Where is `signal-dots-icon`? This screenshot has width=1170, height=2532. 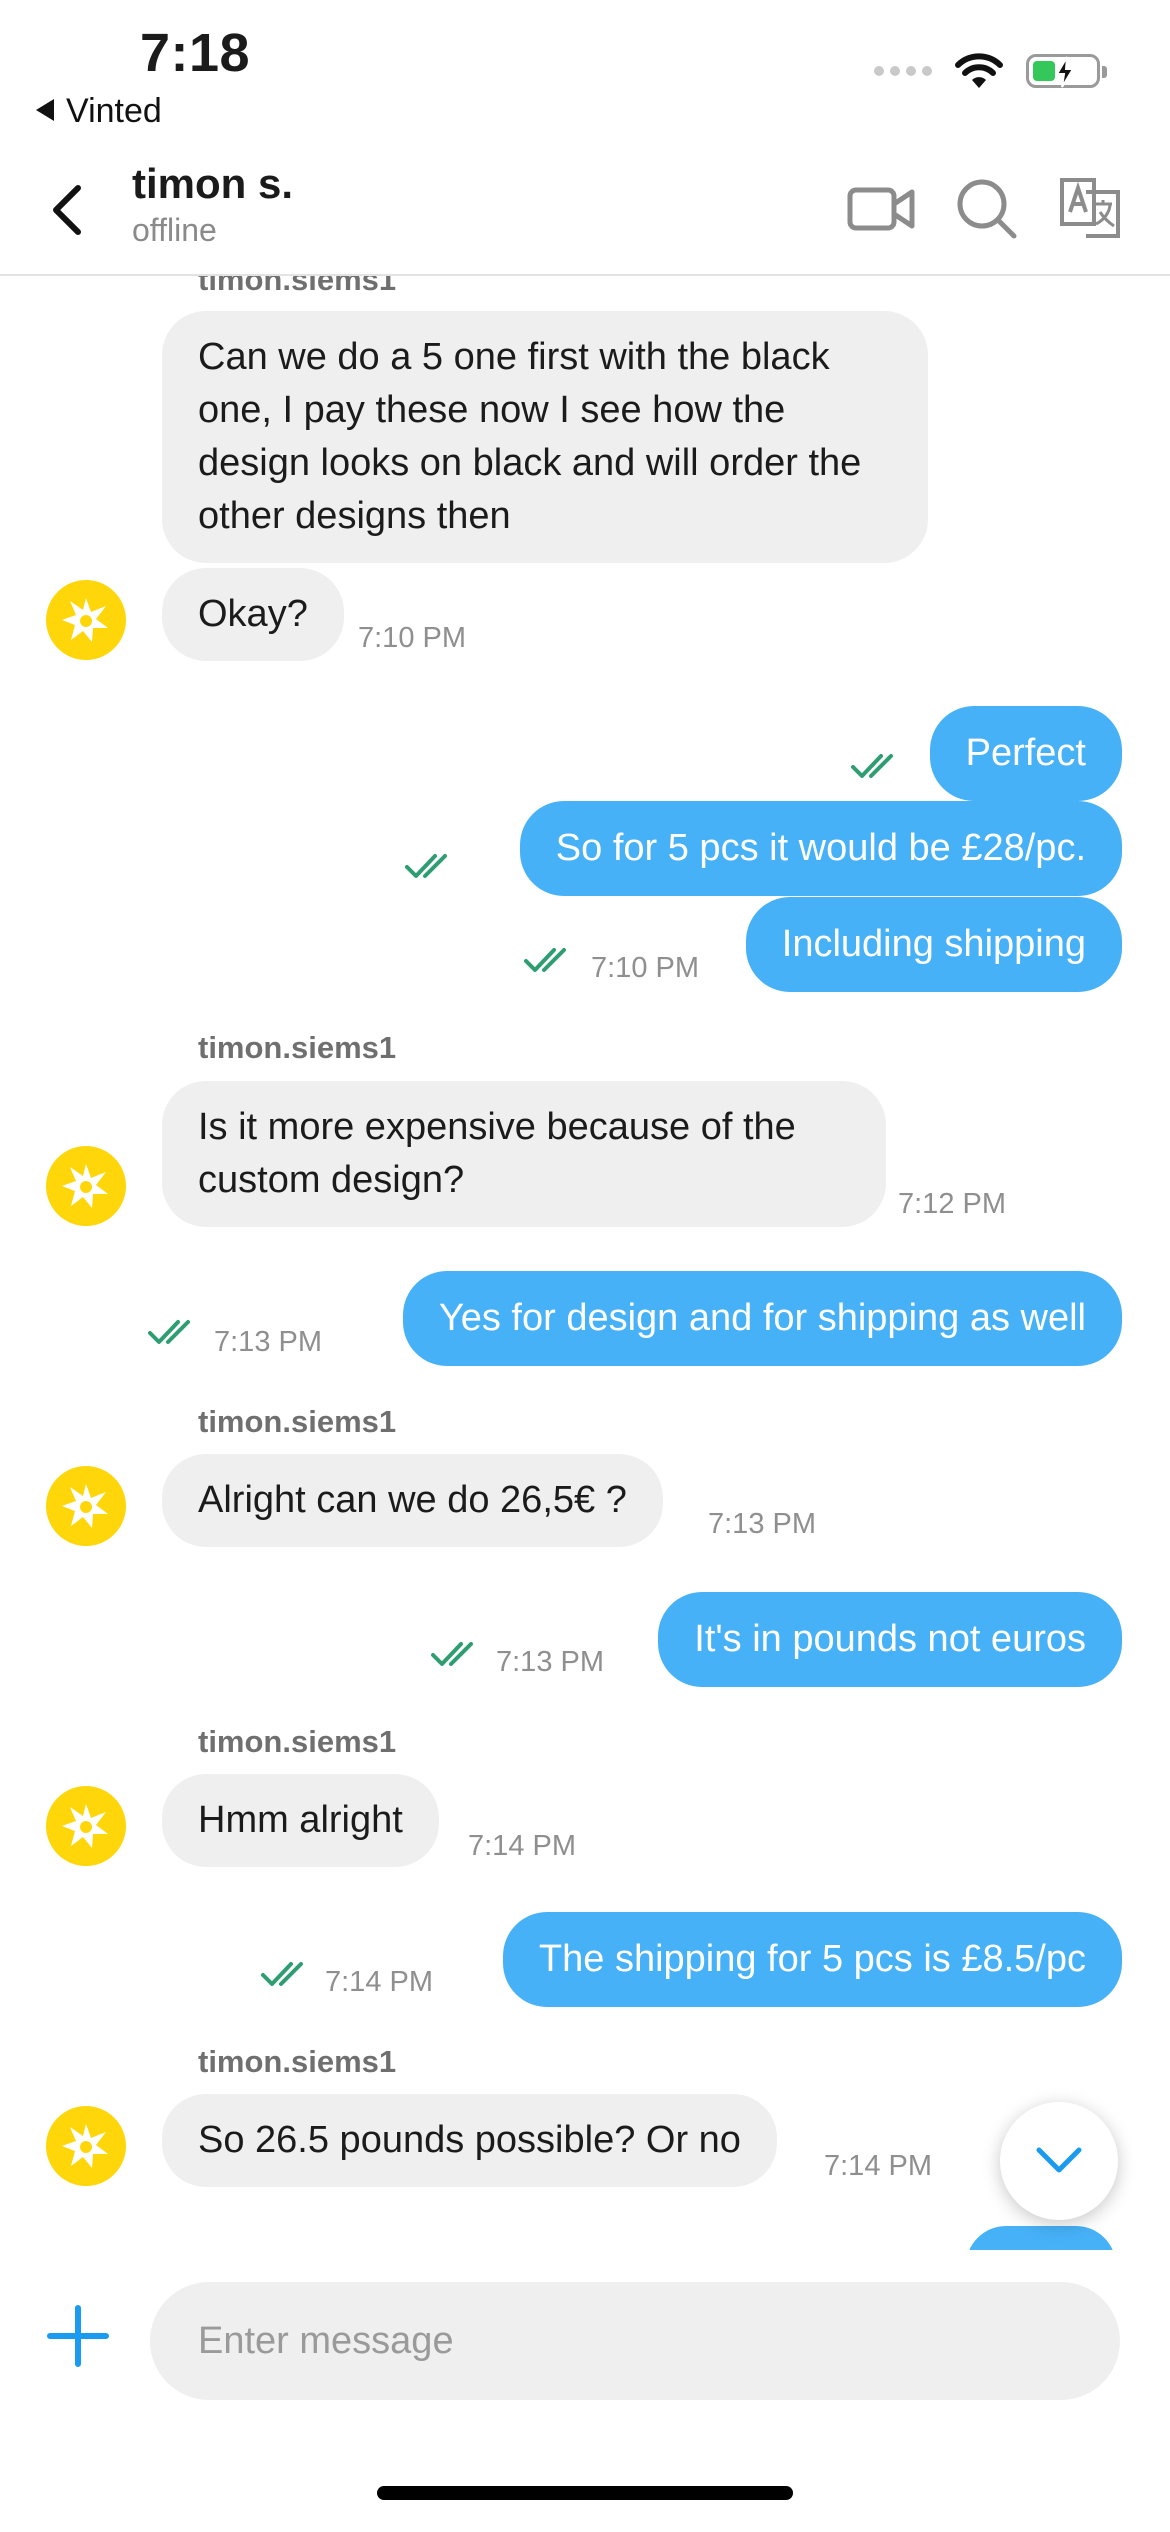
signal-dots-icon is located at coordinates (903, 71).